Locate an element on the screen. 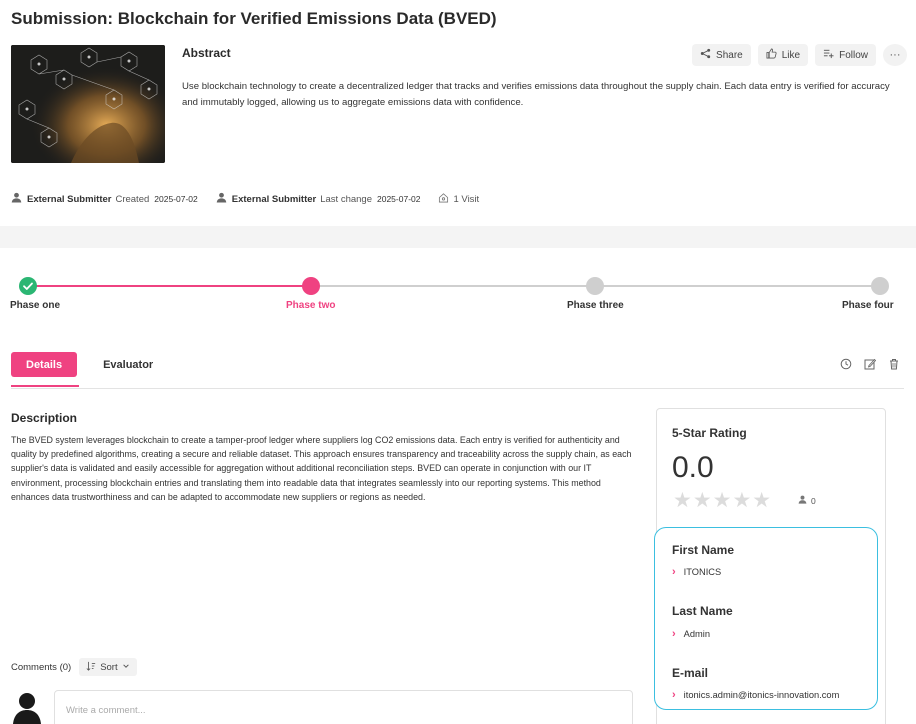  email-label: E-mail is located at coordinates (690, 673).